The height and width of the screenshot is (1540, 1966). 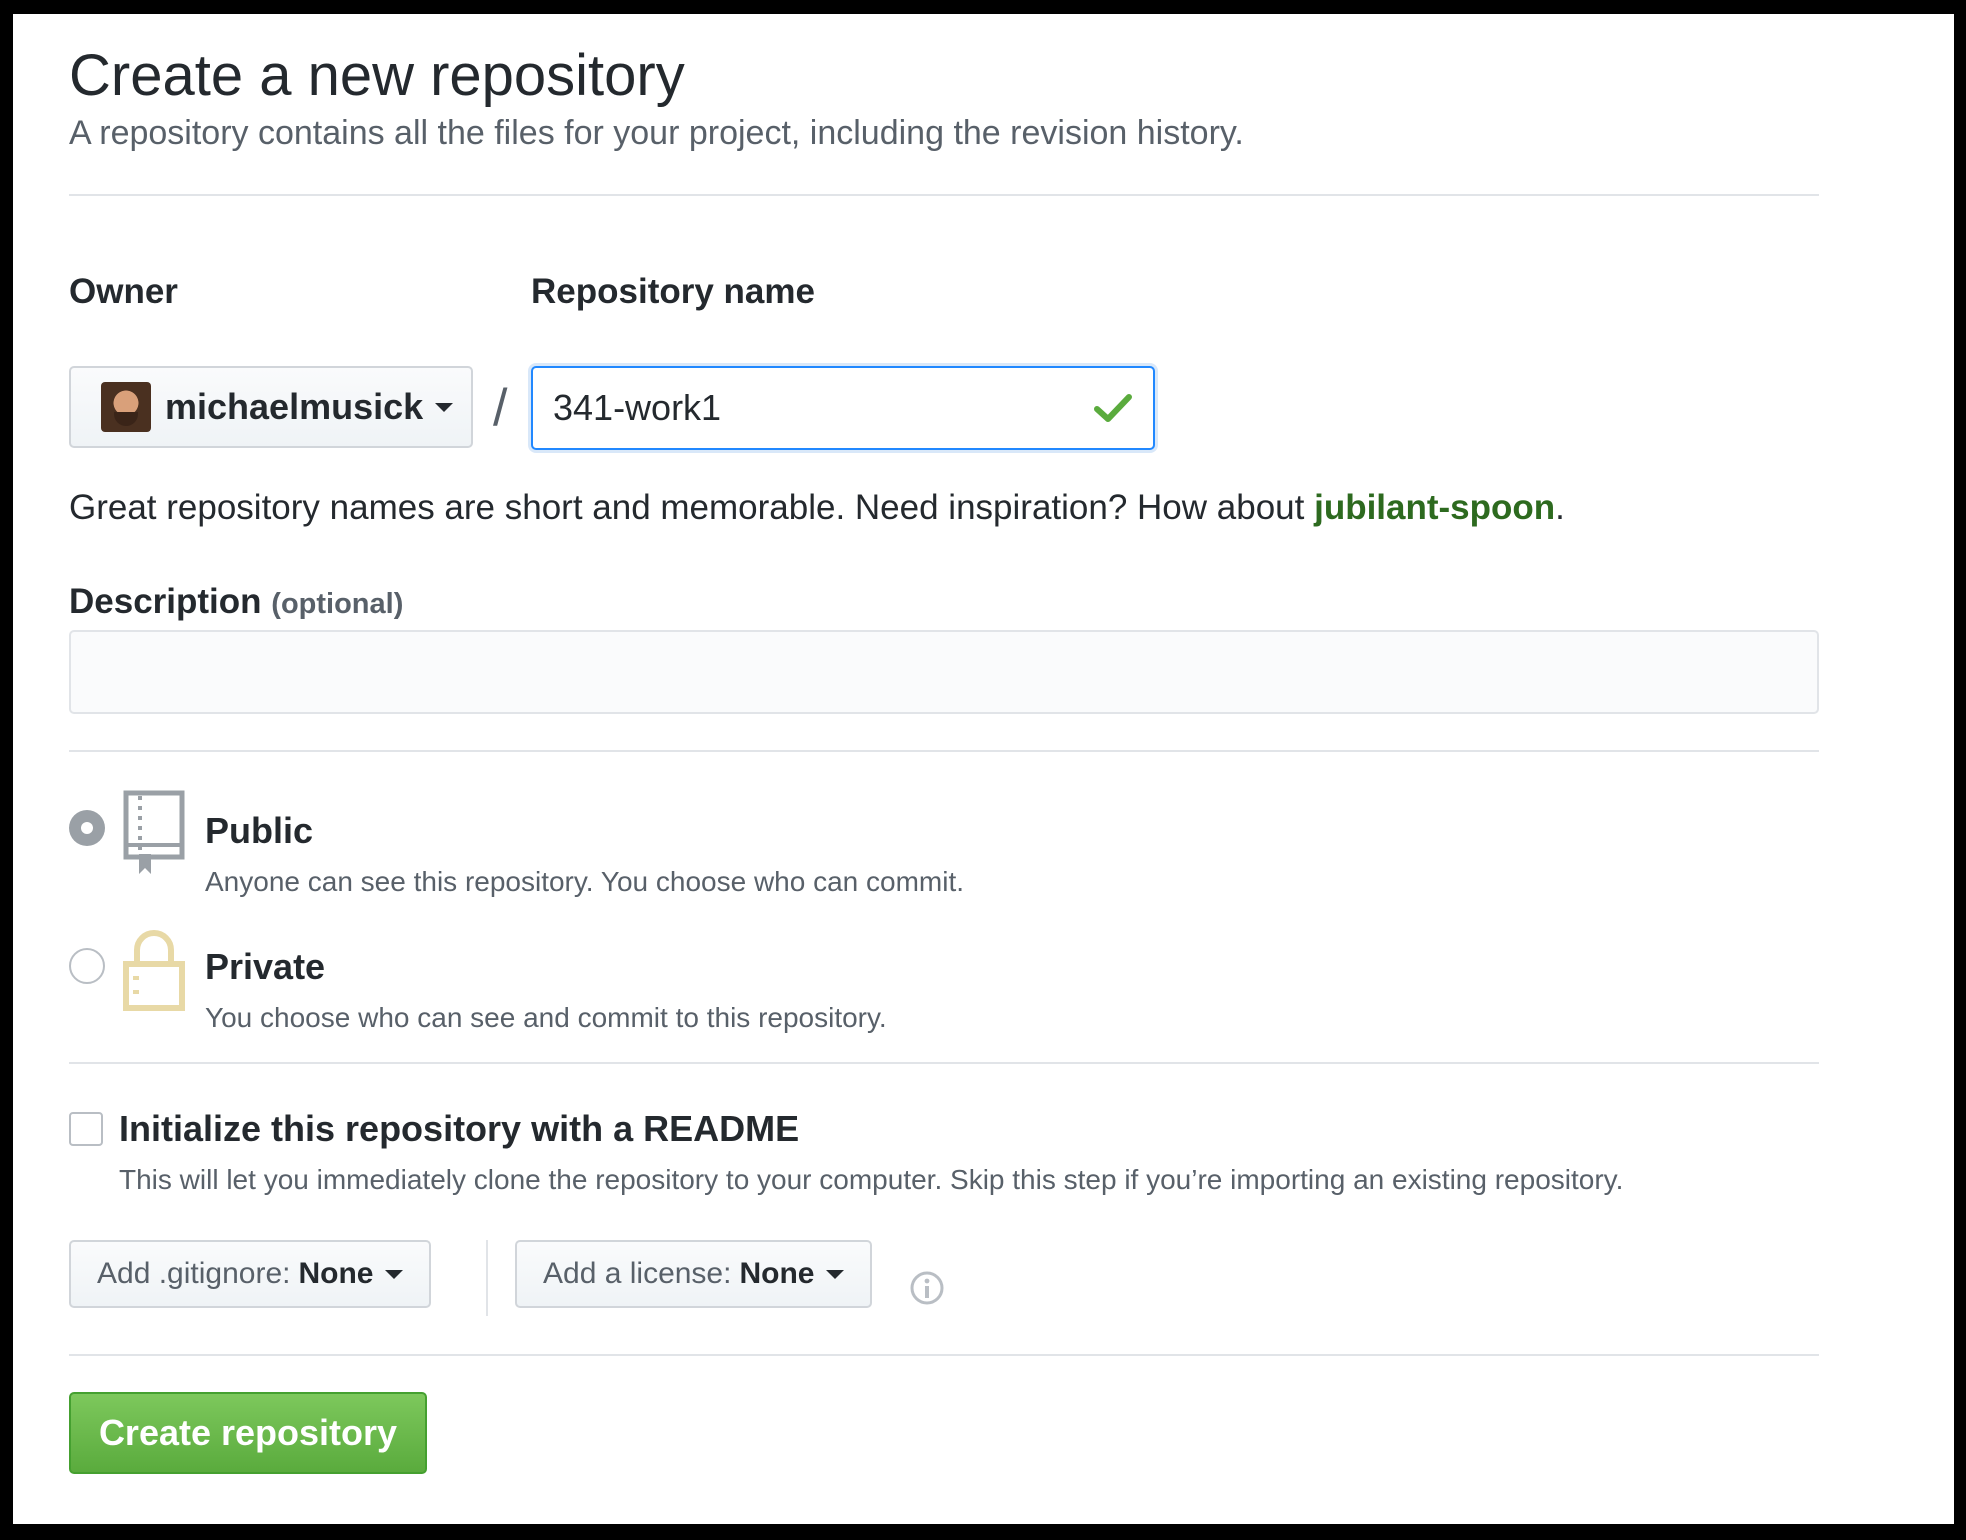 What do you see at coordinates (927, 1290) in the screenshot?
I see `info-icon` at bounding box center [927, 1290].